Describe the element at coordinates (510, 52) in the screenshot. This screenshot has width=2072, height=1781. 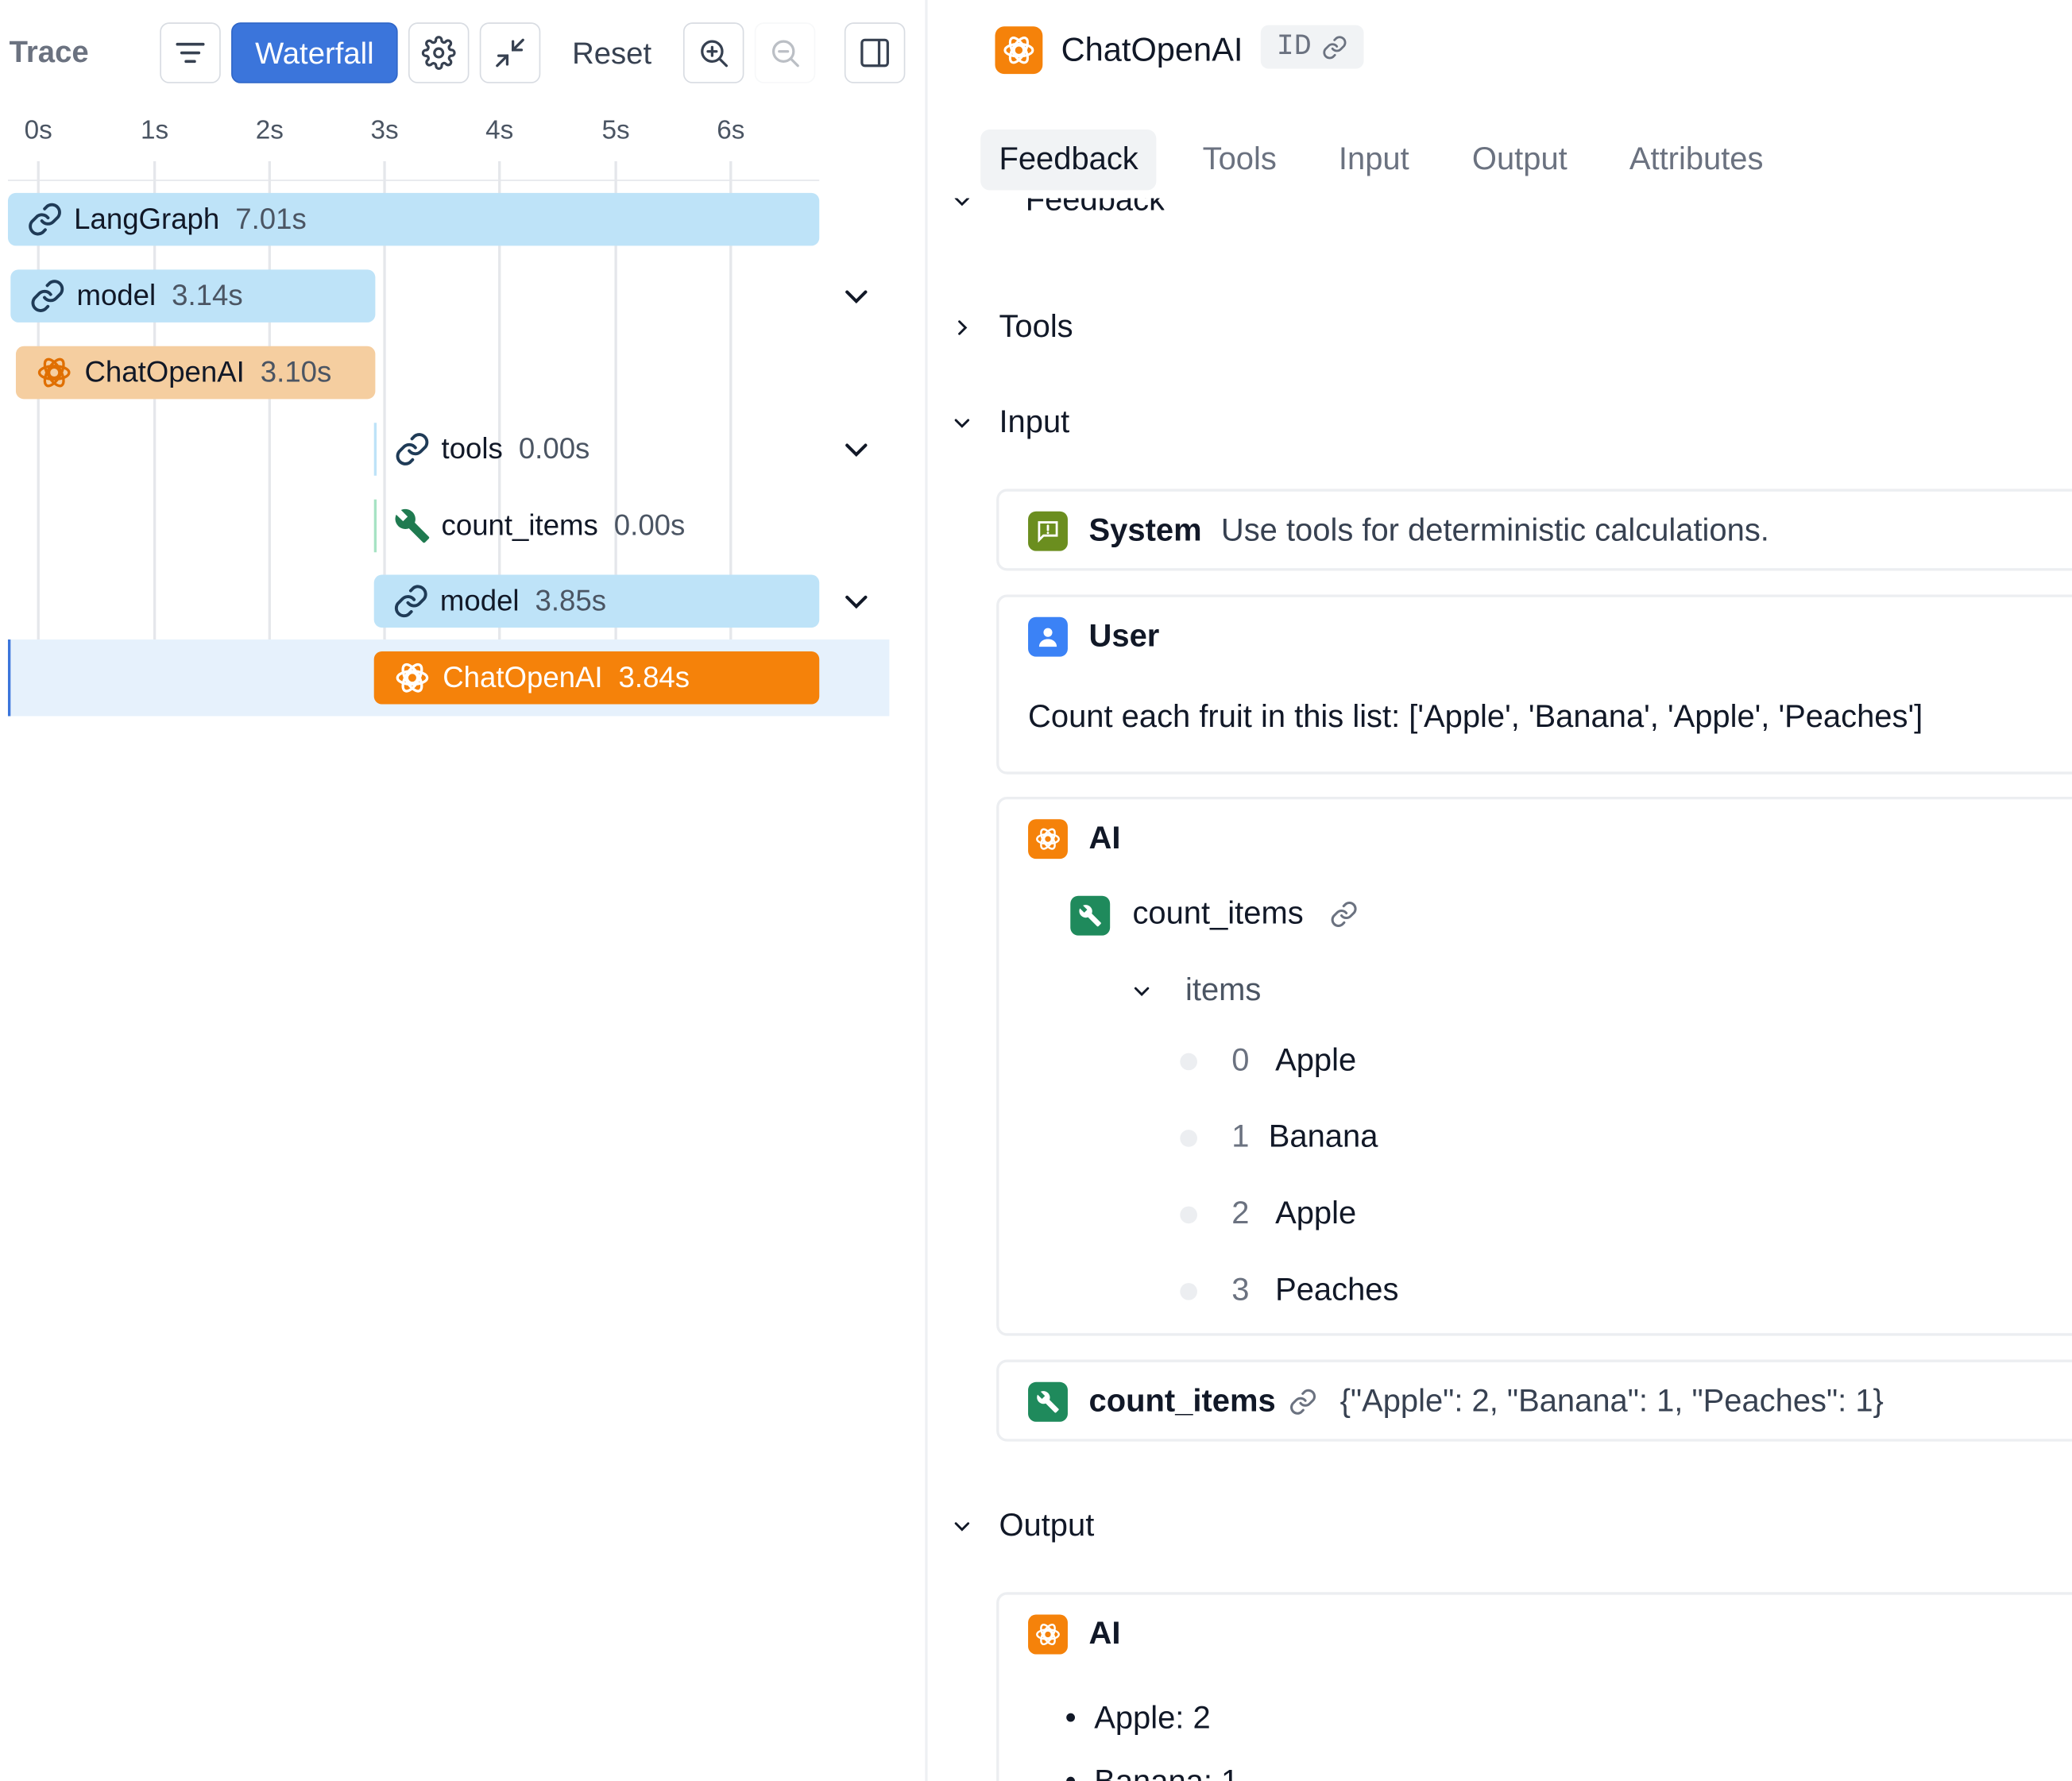
I see `collapse-button` at that location.